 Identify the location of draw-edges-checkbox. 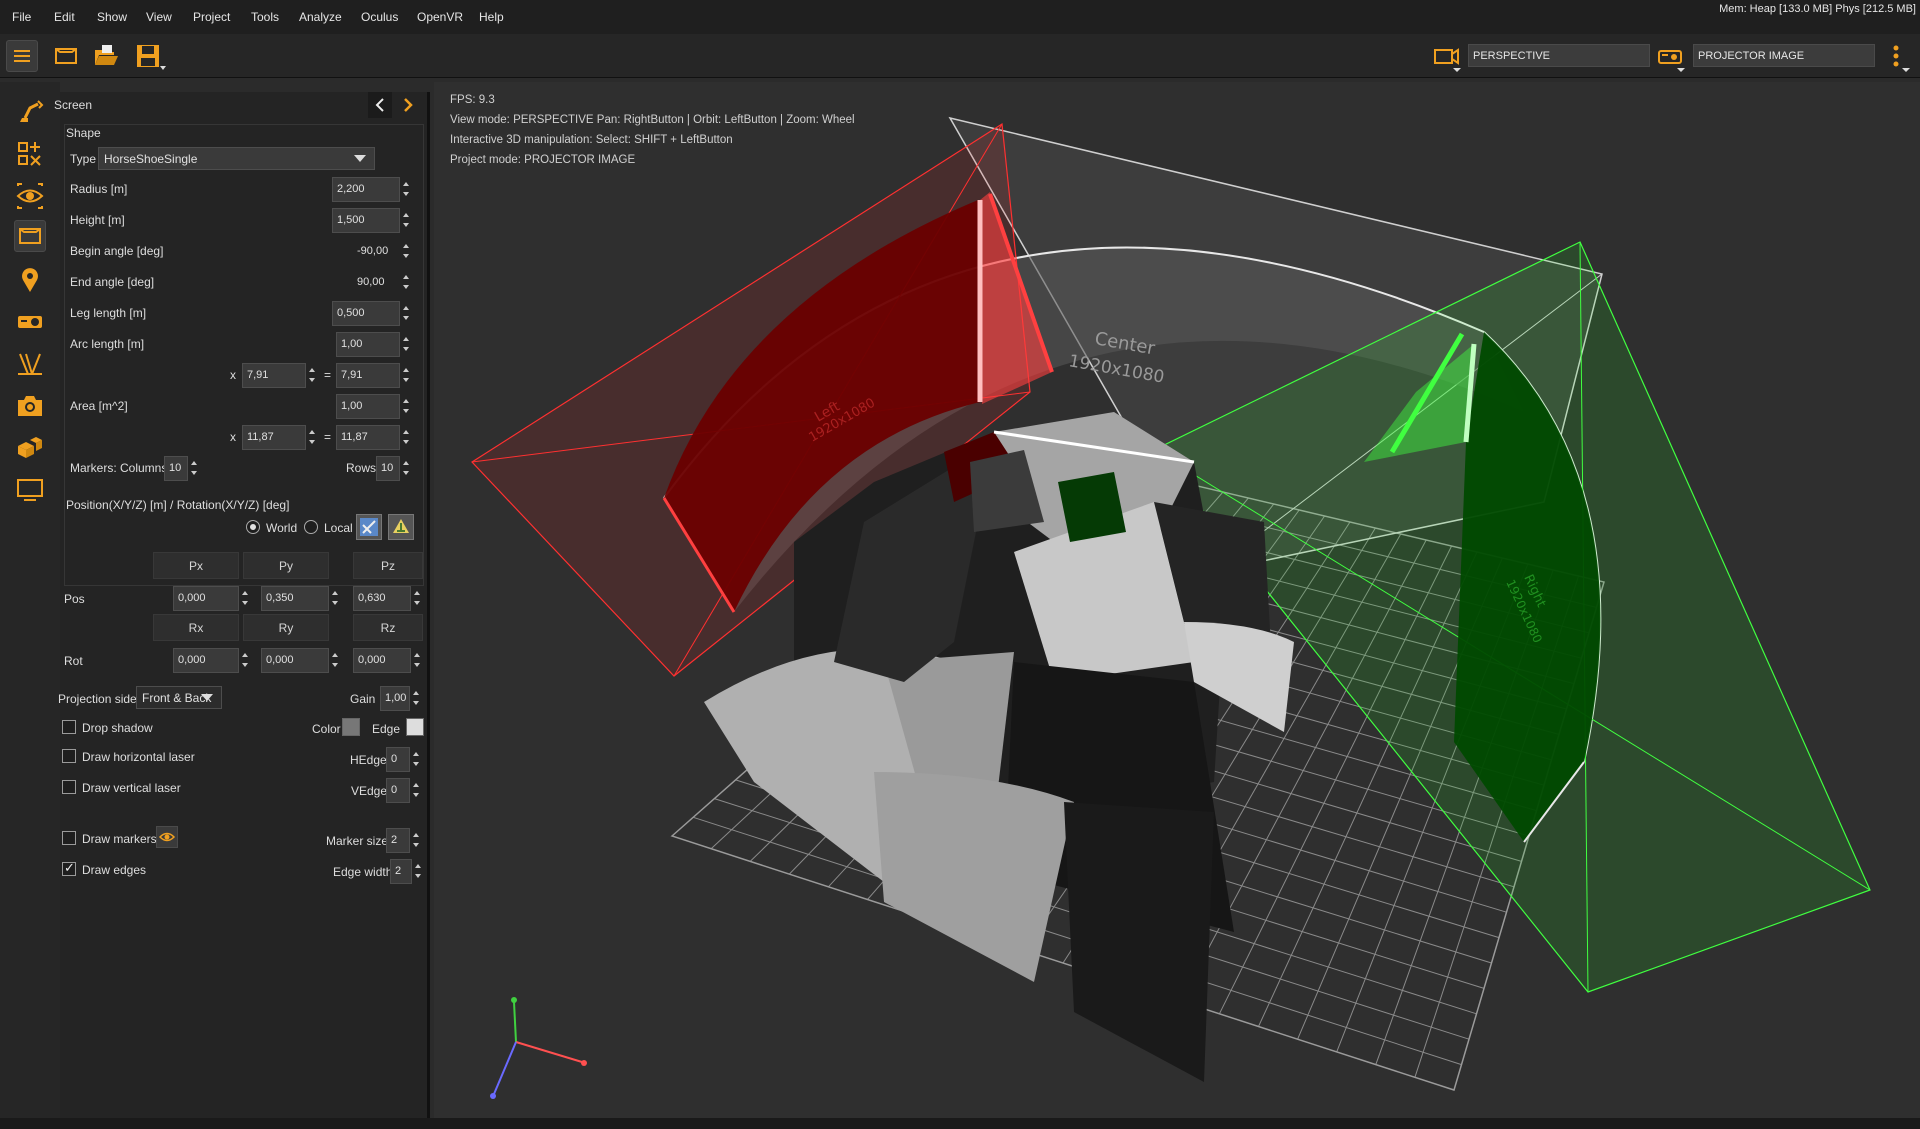
(69, 868).